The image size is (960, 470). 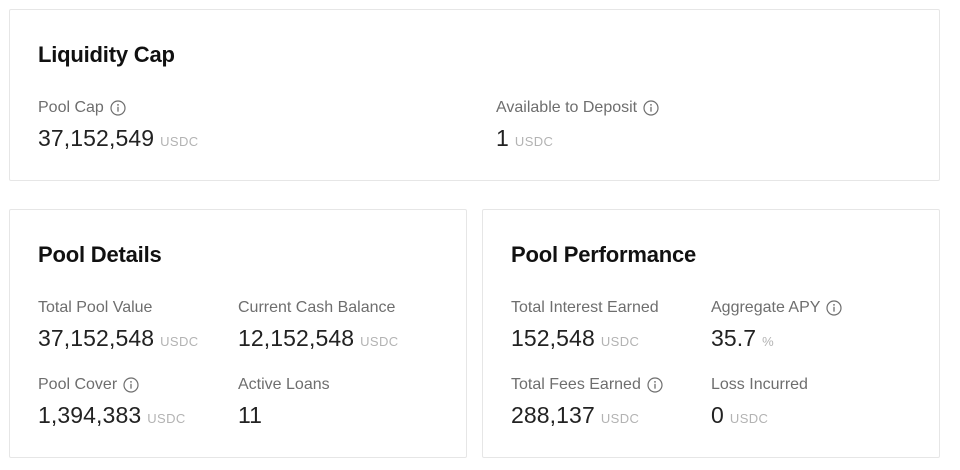 I want to click on liquidity-cap-title: Liquidity Cap, so click(x=106, y=54).